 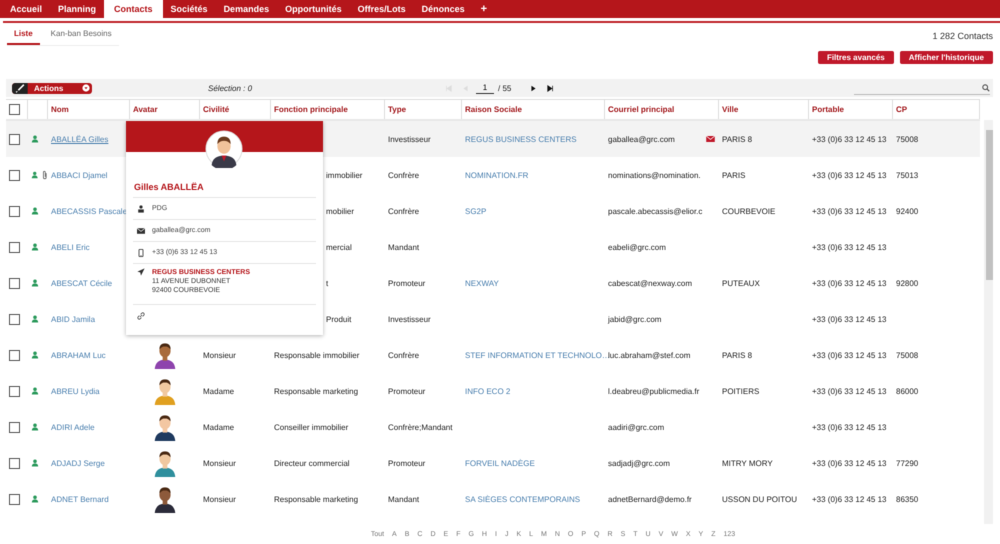 What do you see at coordinates (339, 247) in the screenshot?
I see `table-cell: mercial` at bounding box center [339, 247].